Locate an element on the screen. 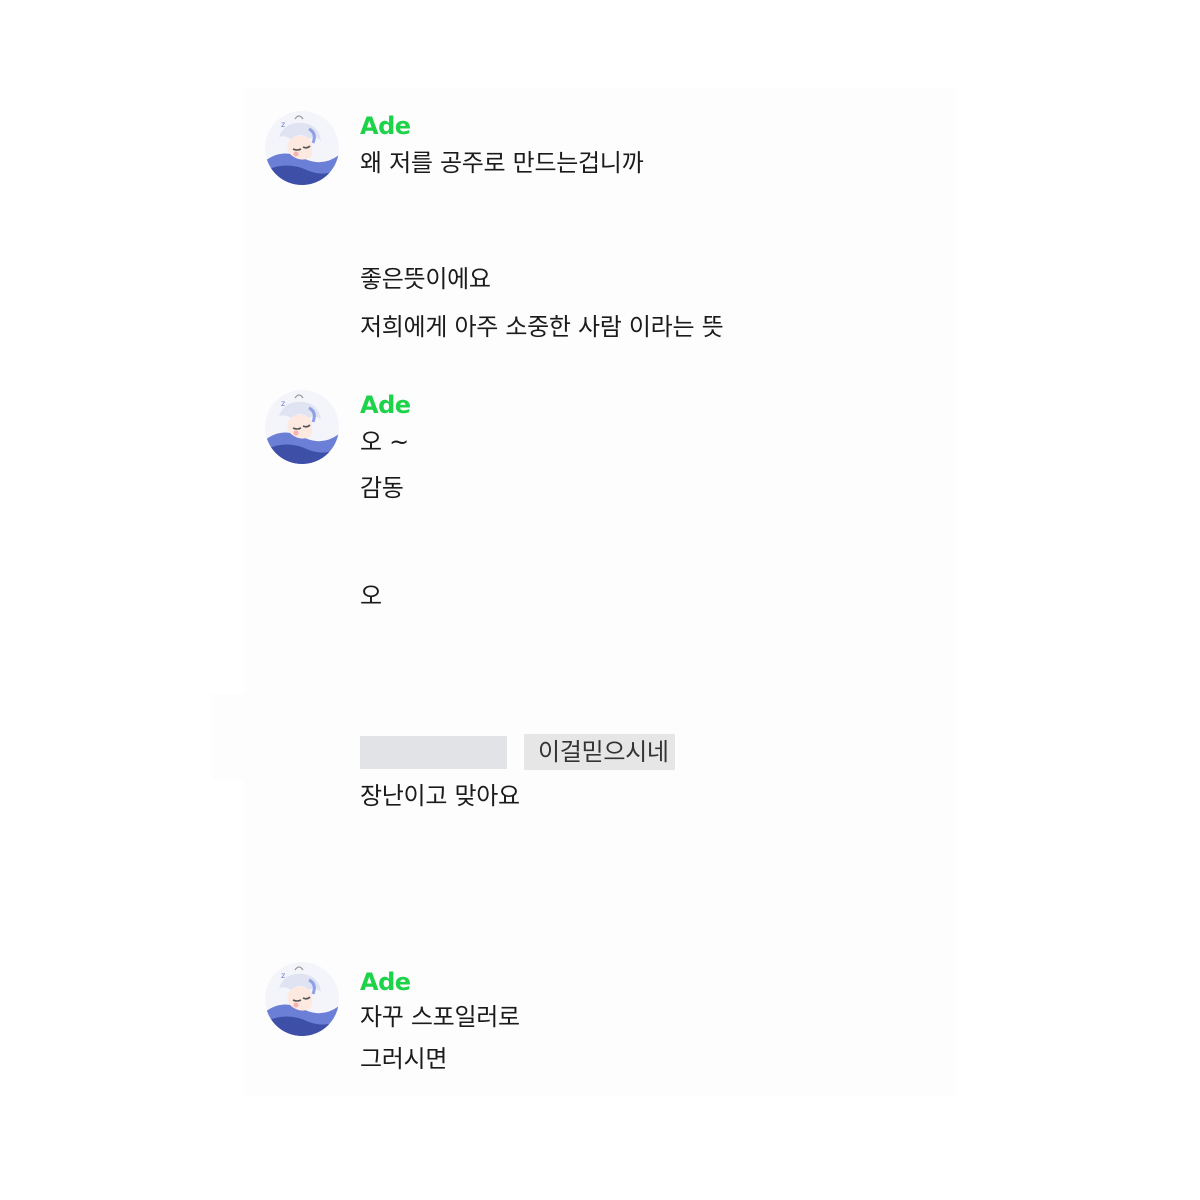 The image size is (1200, 1200). message-text: 자꾸 스포일러로 is located at coordinates (440, 1017).